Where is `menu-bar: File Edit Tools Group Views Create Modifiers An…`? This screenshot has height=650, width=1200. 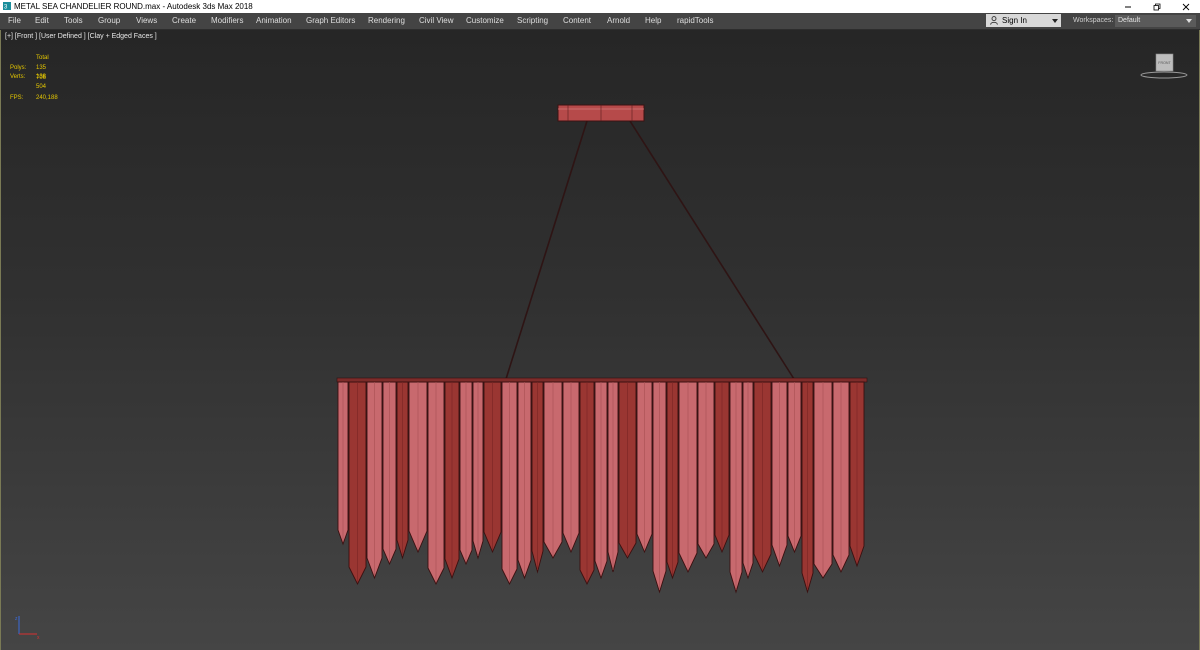
menu-bar: File Edit Tools Group Views Create Modifiers An… is located at coordinates (600, 21).